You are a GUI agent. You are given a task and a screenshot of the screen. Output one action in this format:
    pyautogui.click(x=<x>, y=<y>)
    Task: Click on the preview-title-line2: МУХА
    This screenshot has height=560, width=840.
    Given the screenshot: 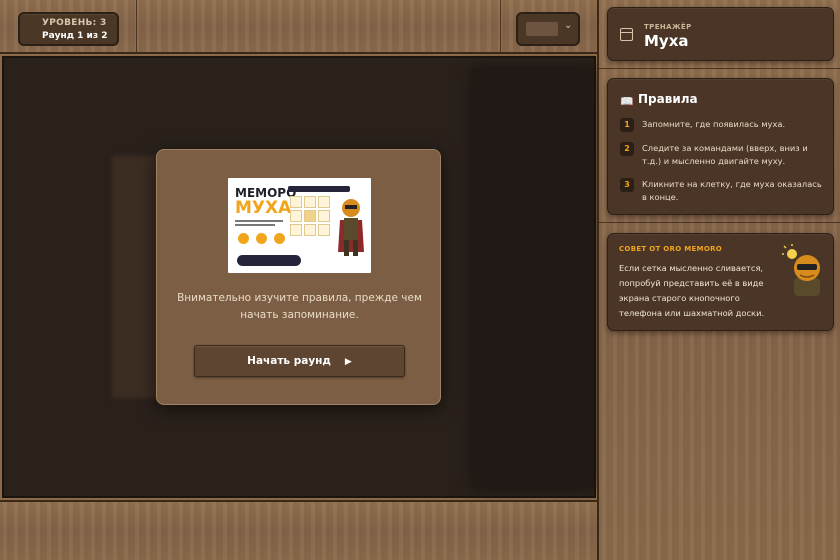 What is the action you would take?
    pyautogui.click(x=263, y=208)
    